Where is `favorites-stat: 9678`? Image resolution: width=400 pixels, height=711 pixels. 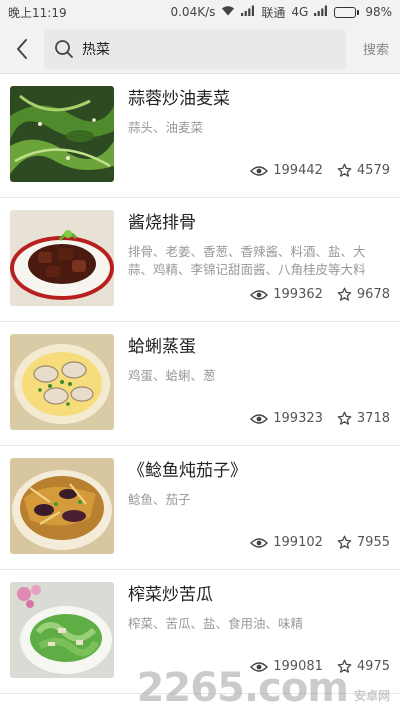 favorites-stat: 9678 is located at coordinates (363, 294).